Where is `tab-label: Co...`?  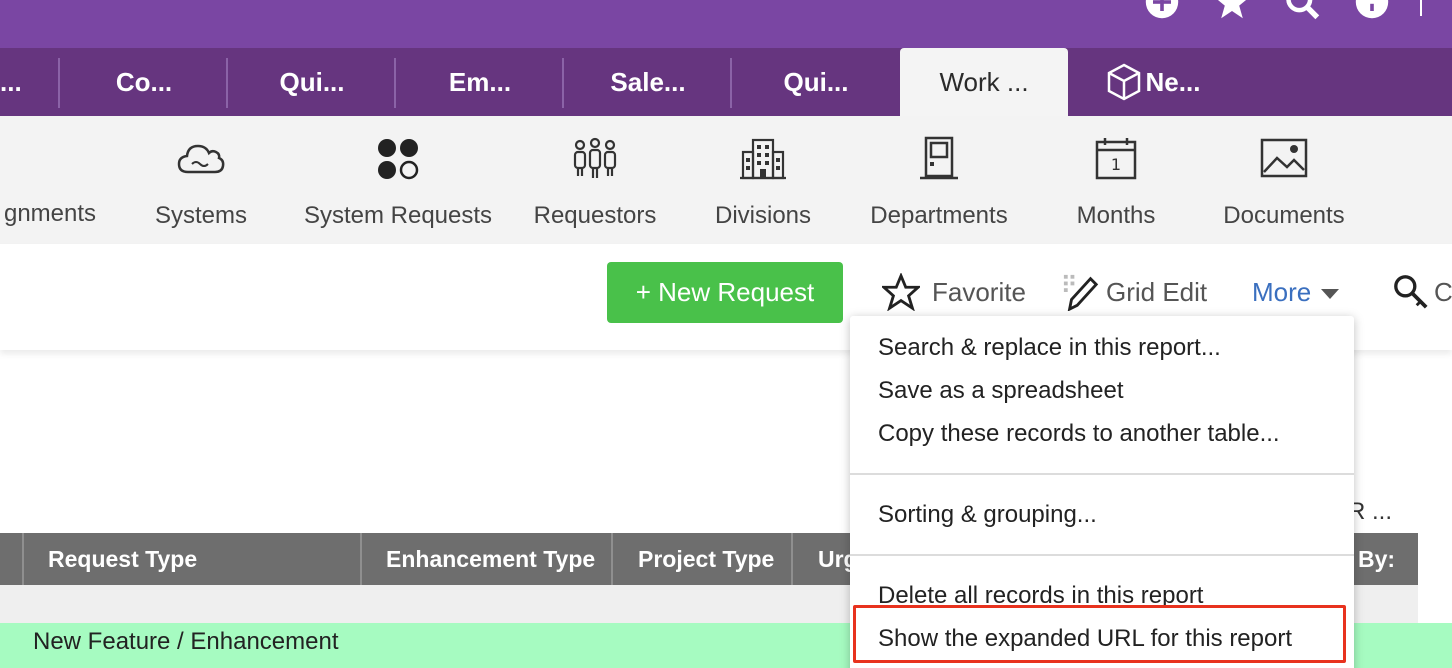
tab-label: Co... is located at coordinates (144, 81).